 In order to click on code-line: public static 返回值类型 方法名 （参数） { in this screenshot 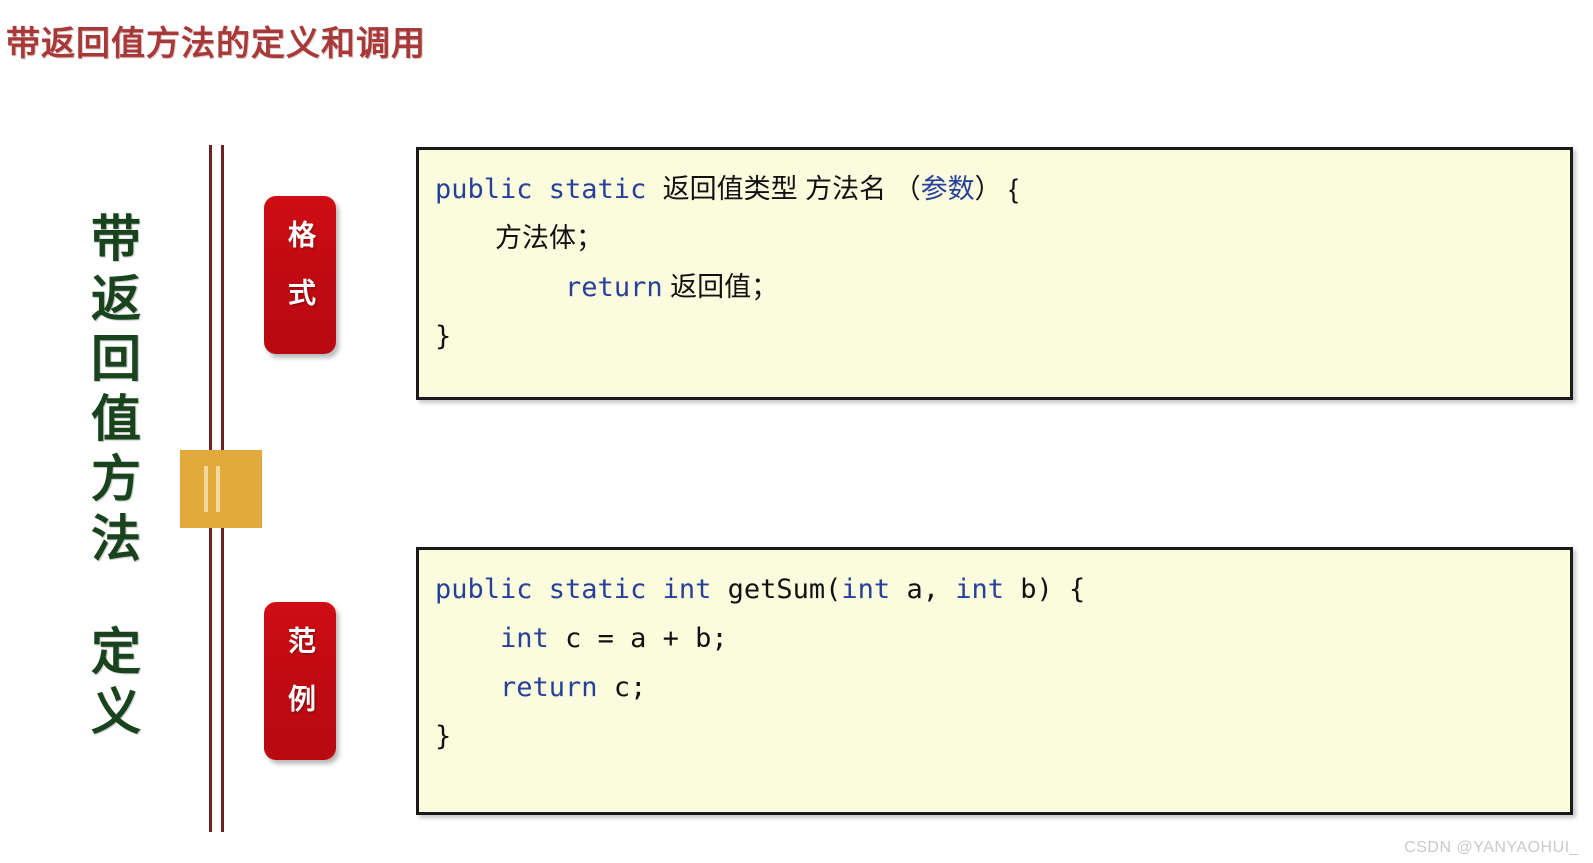, I will do `click(992, 189)`.